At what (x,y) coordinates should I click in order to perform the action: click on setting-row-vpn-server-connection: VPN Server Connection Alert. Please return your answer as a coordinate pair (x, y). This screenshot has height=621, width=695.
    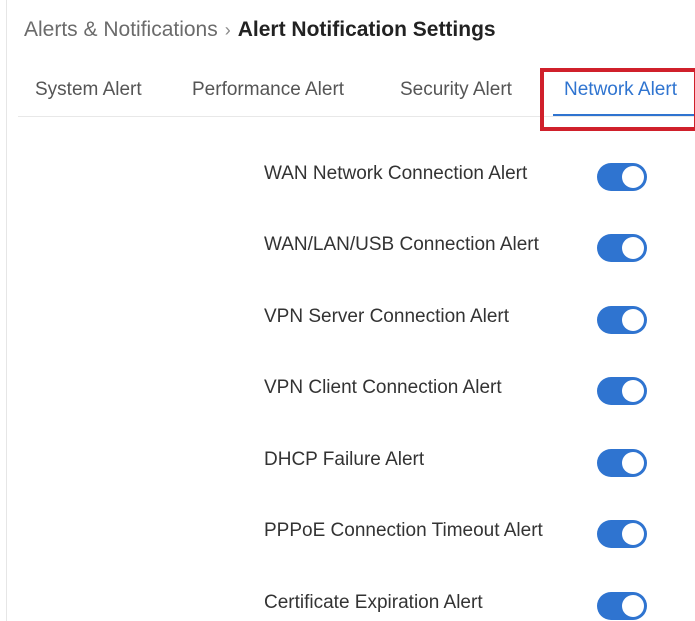
    Looking at the image, I should click on (347, 318).